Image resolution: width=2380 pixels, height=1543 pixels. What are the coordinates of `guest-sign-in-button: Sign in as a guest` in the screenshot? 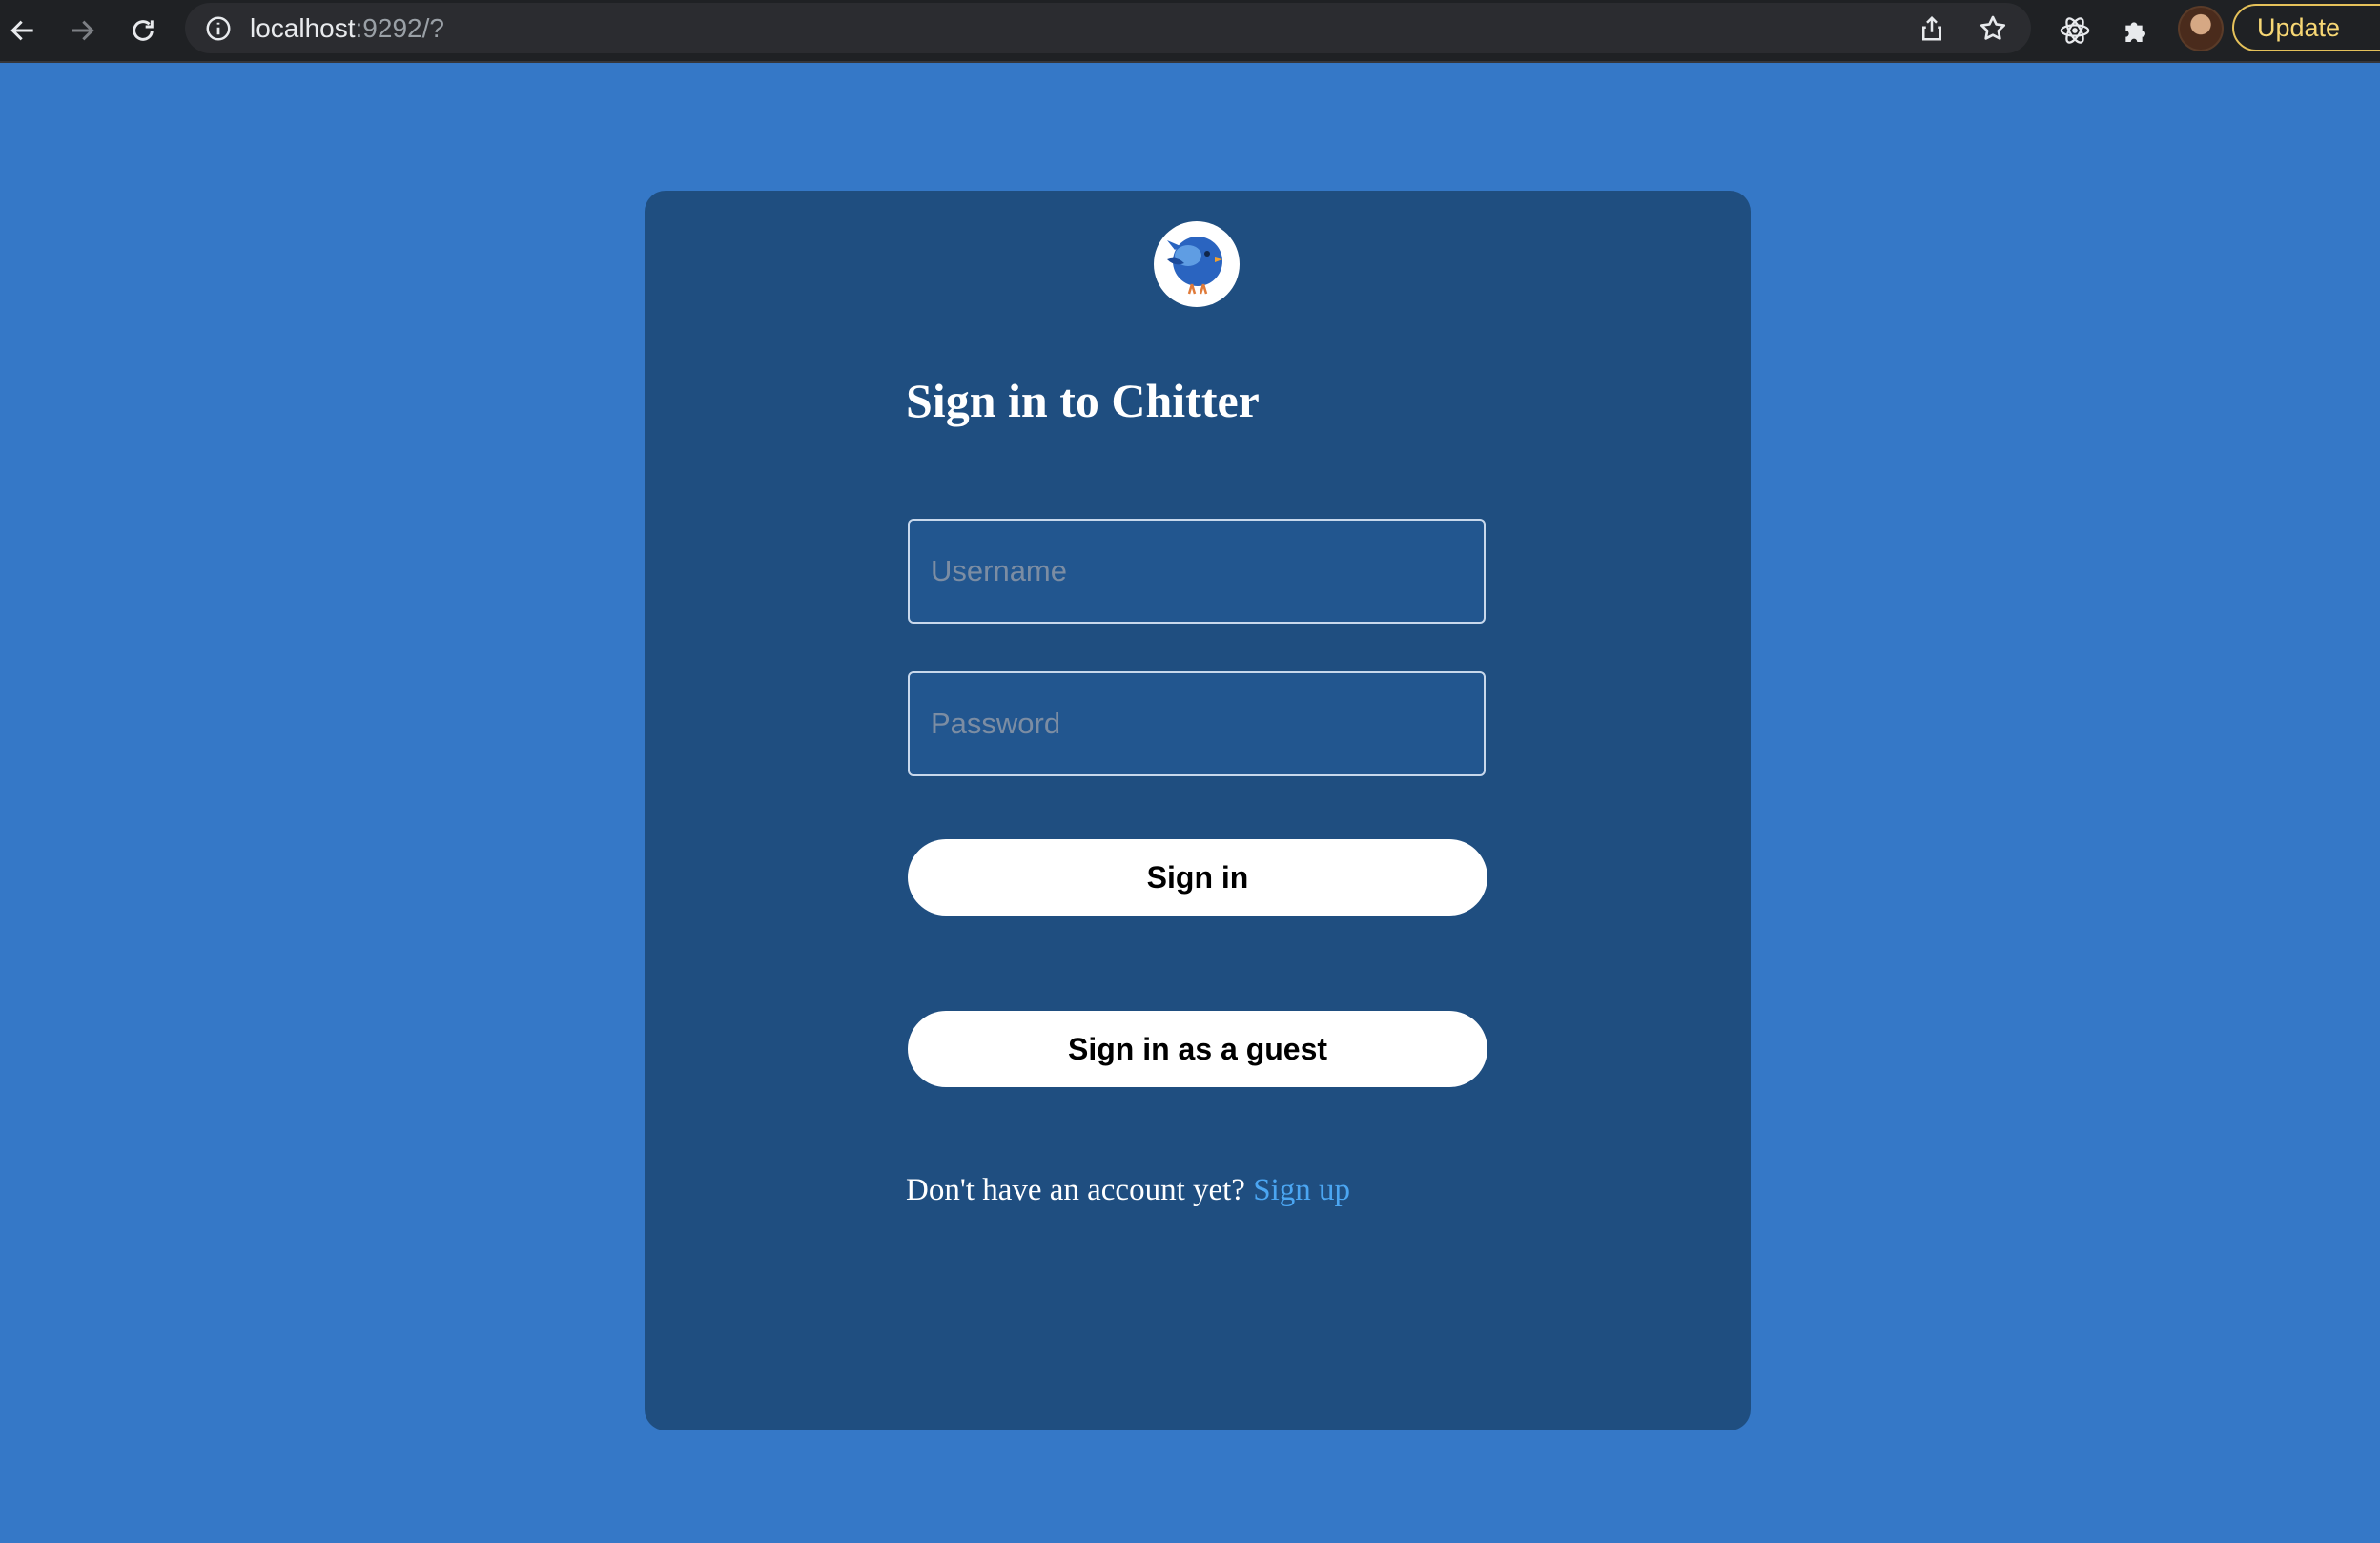 It's located at (1198, 1049).